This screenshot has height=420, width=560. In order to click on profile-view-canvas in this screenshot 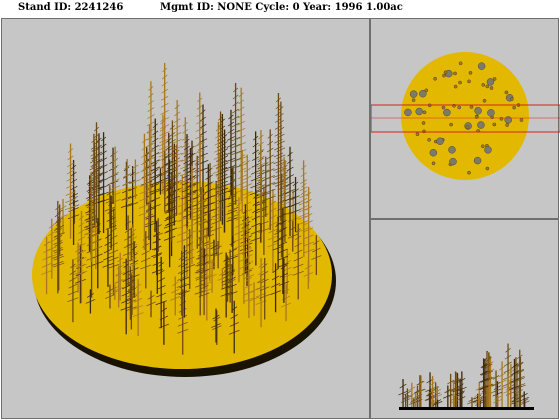, I will do `click(466, 376)`.